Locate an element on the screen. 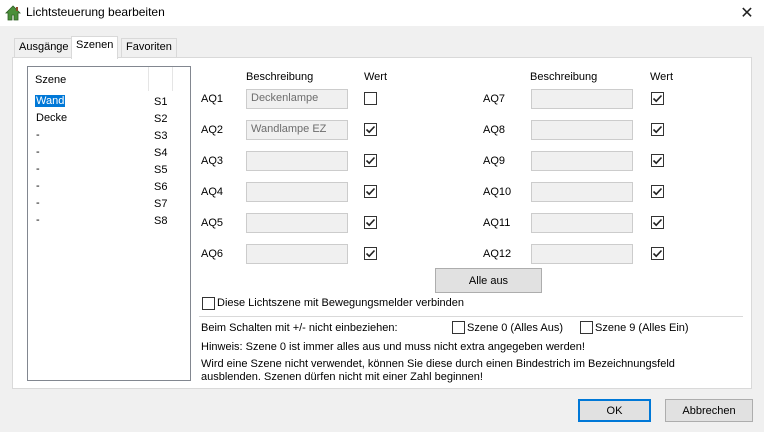 Image resolution: width=764 pixels, height=432 pixels. ok-label: OK is located at coordinates (614, 410).